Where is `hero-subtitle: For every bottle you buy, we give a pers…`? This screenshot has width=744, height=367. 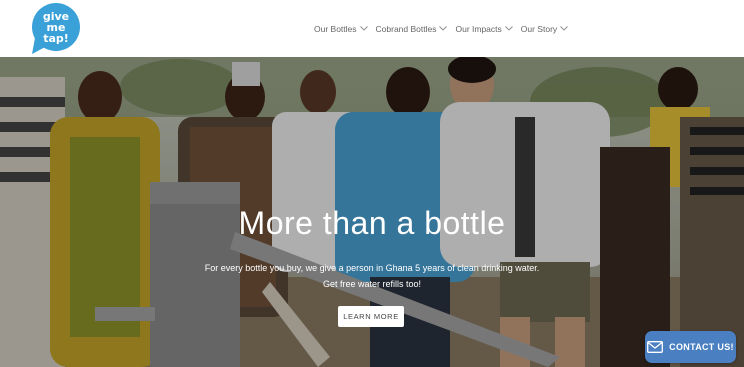 hero-subtitle: For every bottle you buy, we give a pers… is located at coordinates (372, 268).